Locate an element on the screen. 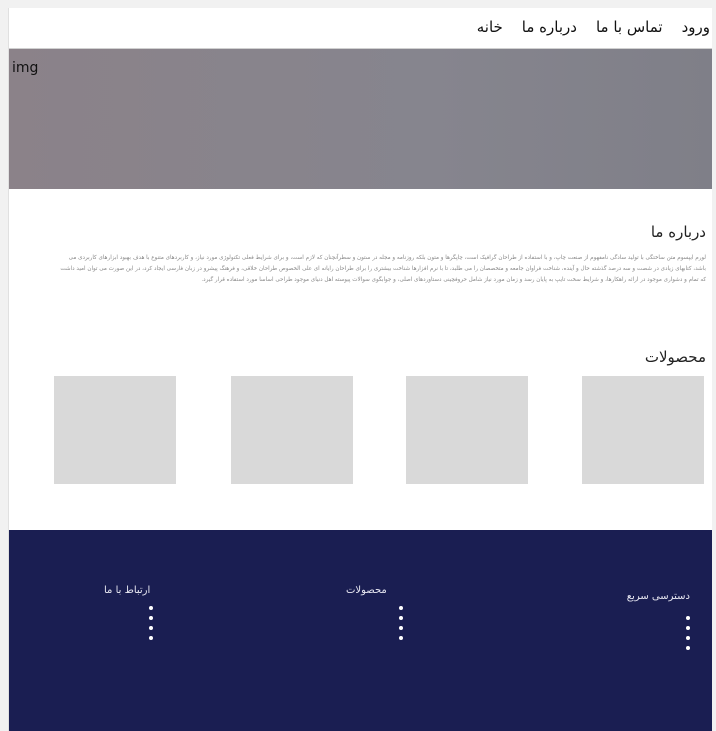  nav-item-about: درباره ما is located at coordinates (549, 27).